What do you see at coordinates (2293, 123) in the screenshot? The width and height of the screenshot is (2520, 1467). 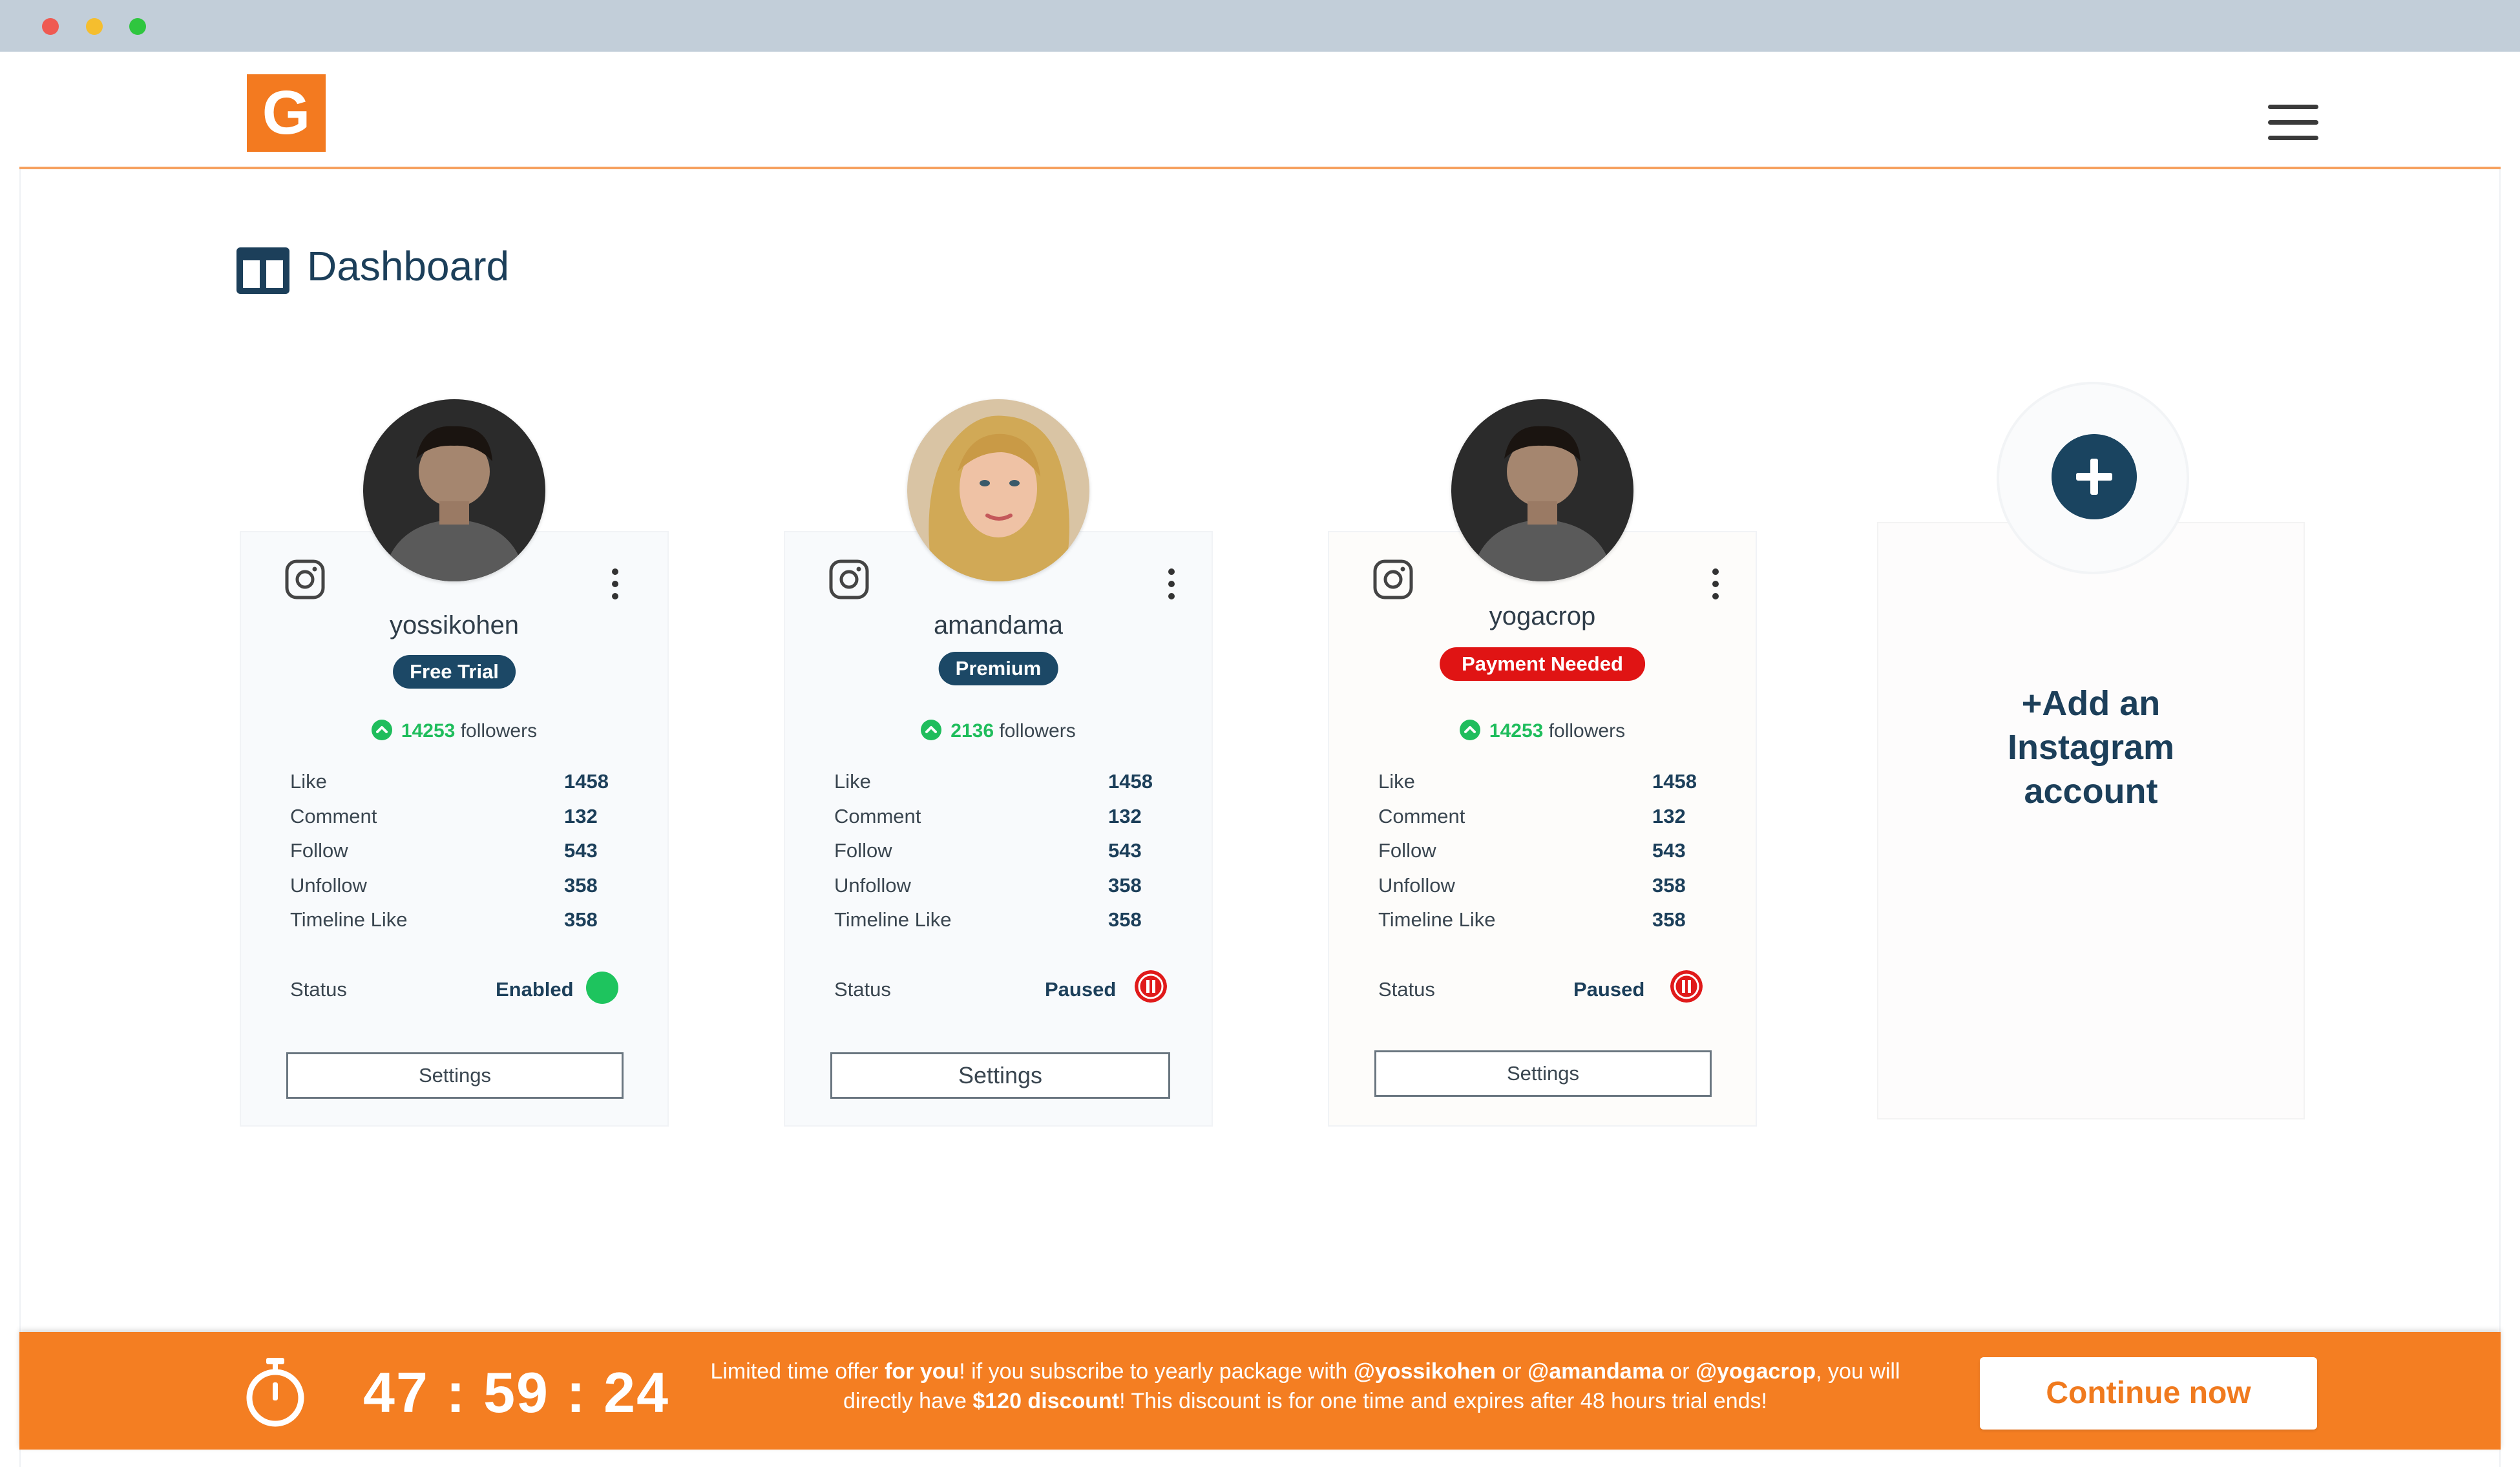 I see `hamburger-icon` at bounding box center [2293, 123].